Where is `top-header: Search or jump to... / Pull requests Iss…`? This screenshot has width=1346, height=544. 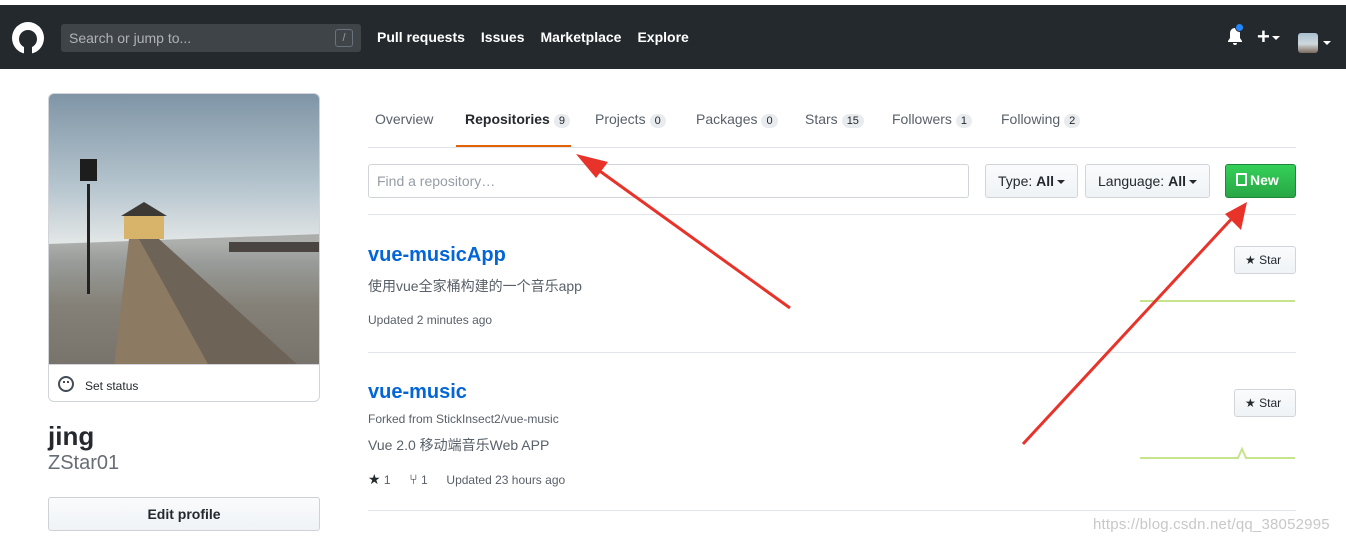
top-header: Search or jump to... / Pull requests Iss… is located at coordinates (673, 37).